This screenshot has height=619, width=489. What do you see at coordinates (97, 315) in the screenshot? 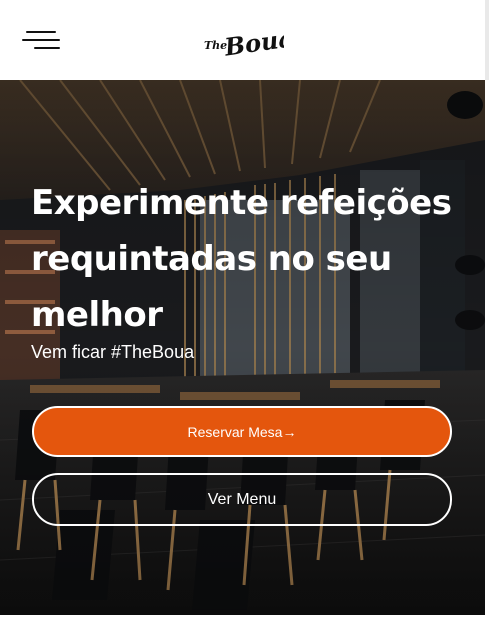
I see `hero-title-line: melhor` at bounding box center [97, 315].